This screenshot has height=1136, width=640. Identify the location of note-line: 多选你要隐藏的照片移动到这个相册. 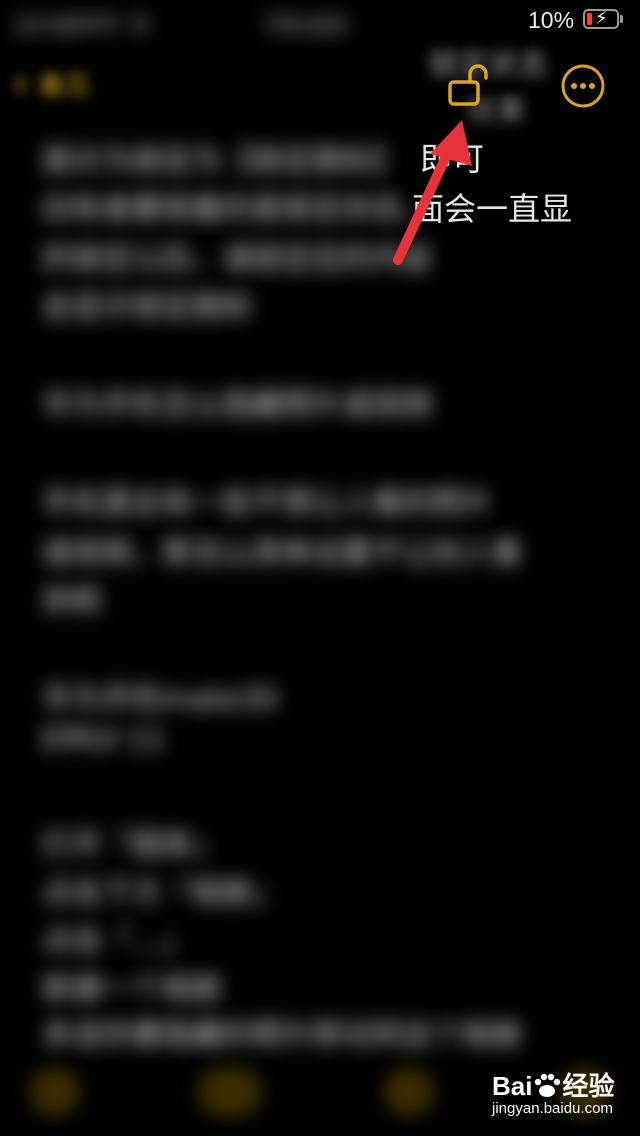
(282, 1035).